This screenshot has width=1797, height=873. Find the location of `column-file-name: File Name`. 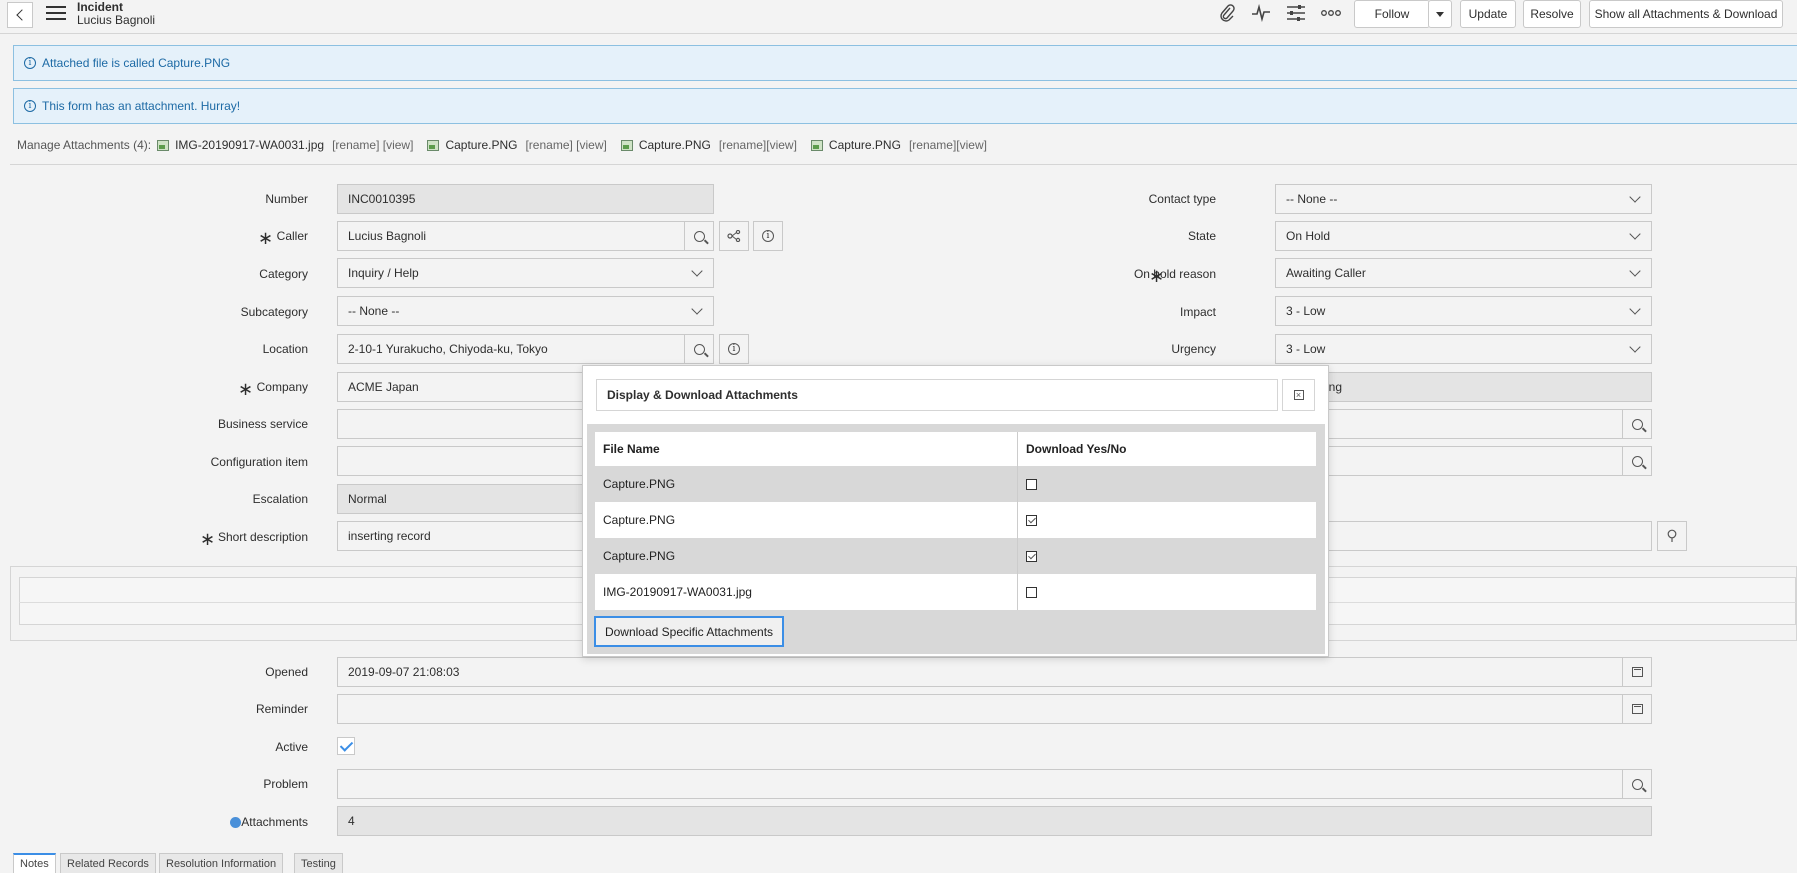

column-file-name: File Name is located at coordinates (806, 449).